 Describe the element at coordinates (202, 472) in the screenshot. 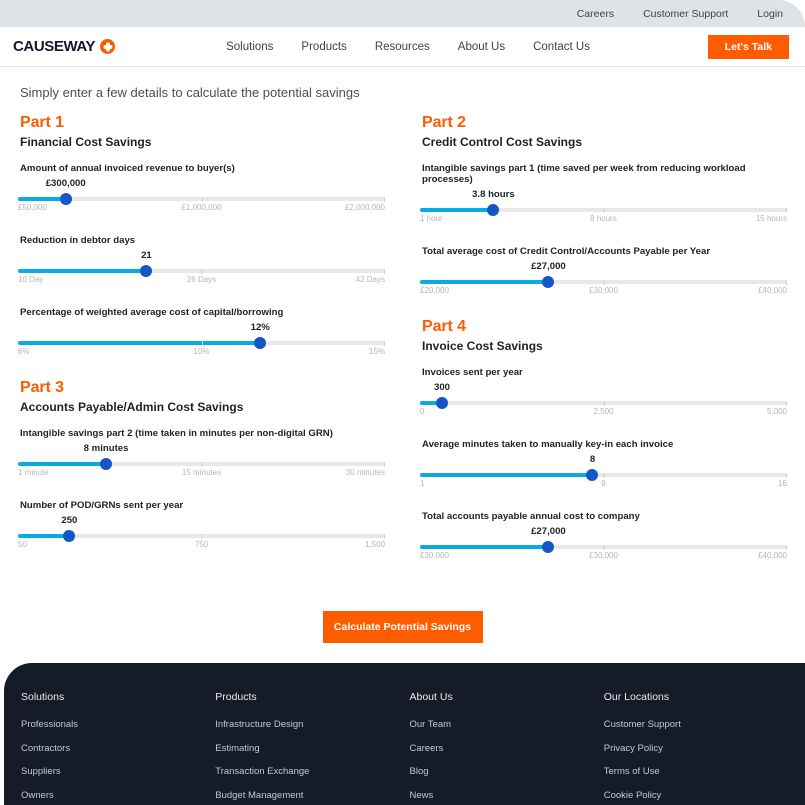

I see `slider-ticks: 1 minute 15 minutes 30 minutes` at that location.